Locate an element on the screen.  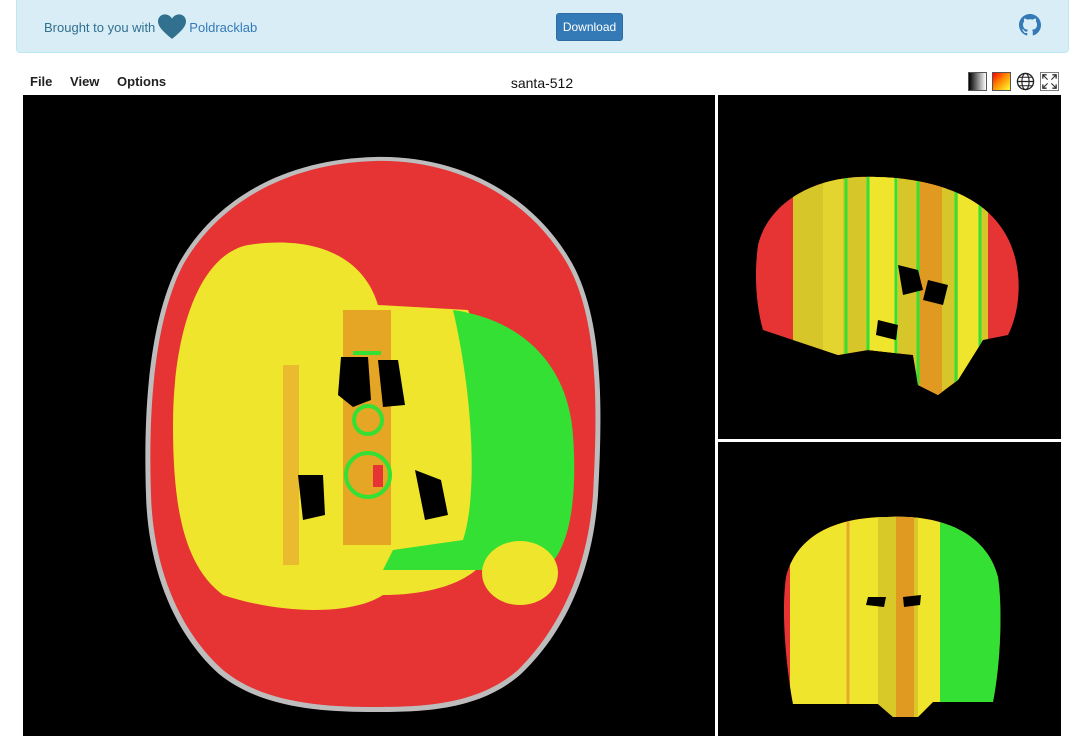
viewer-toolbar is located at coordinates (1016, 81).